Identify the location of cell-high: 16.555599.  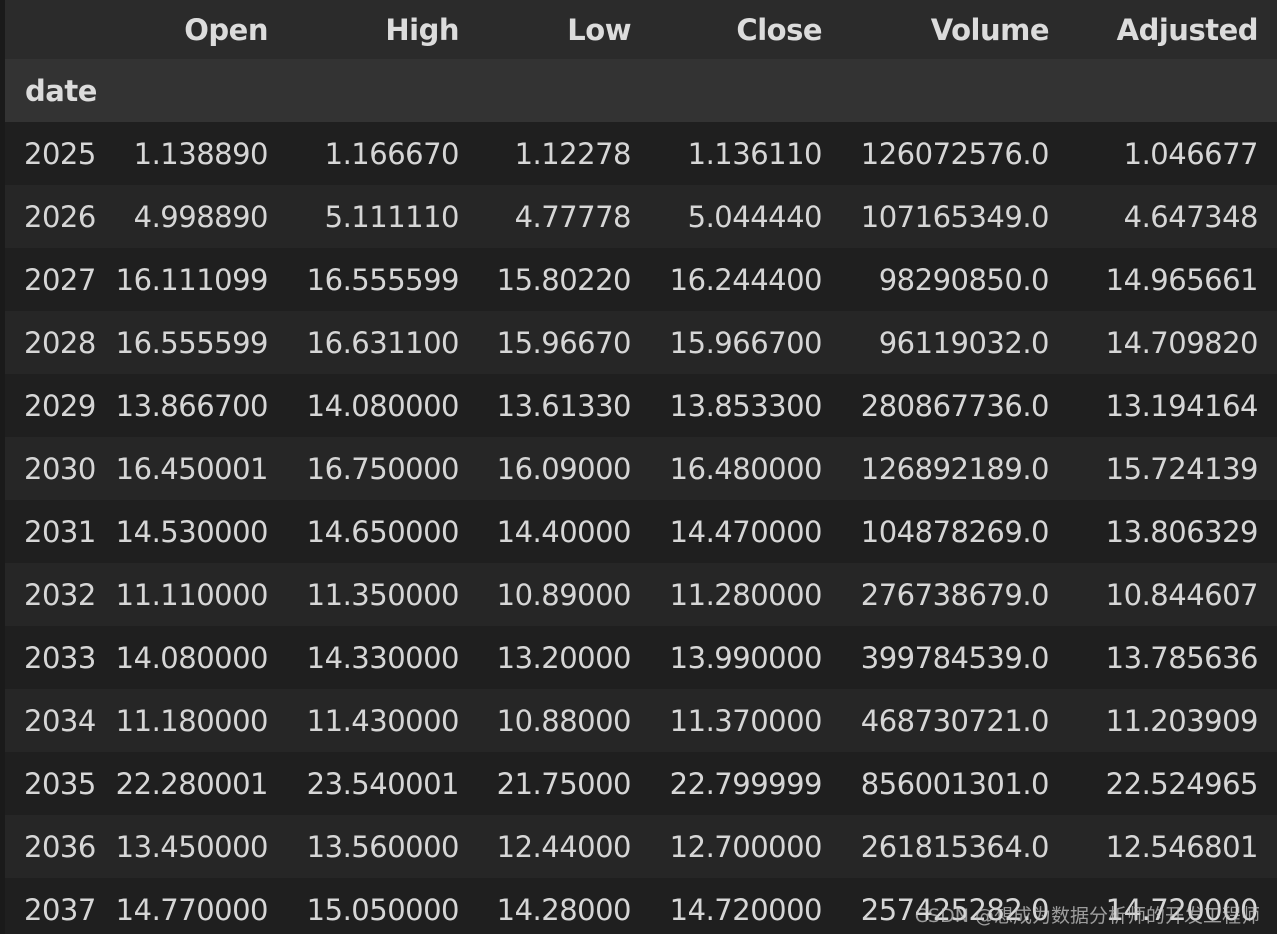
(383, 279).